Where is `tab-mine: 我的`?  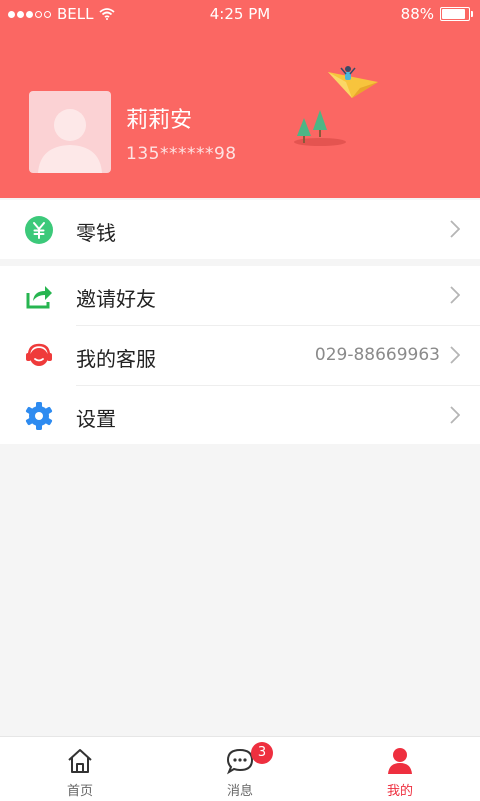 tab-mine: 我的 is located at coordinates (400, 769).